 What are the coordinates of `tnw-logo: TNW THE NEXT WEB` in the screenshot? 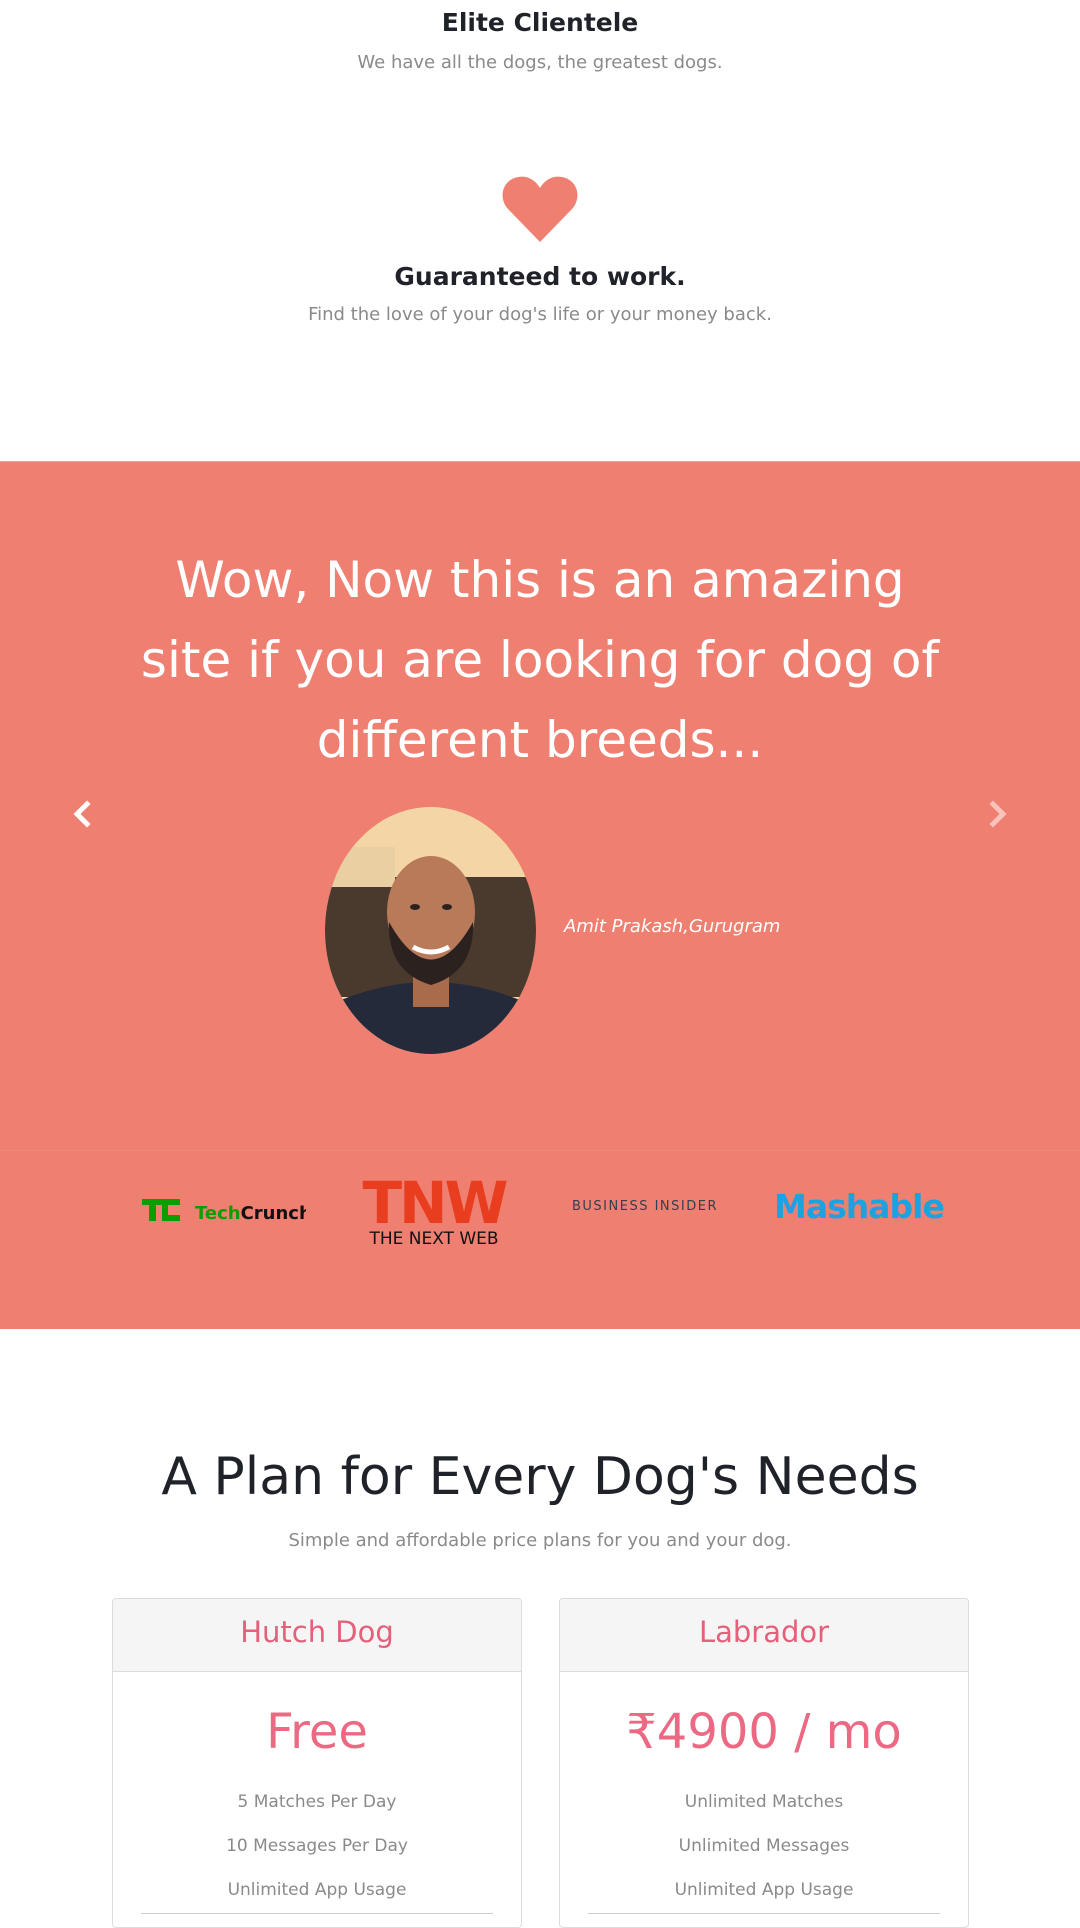 It's located at (436, 1210).